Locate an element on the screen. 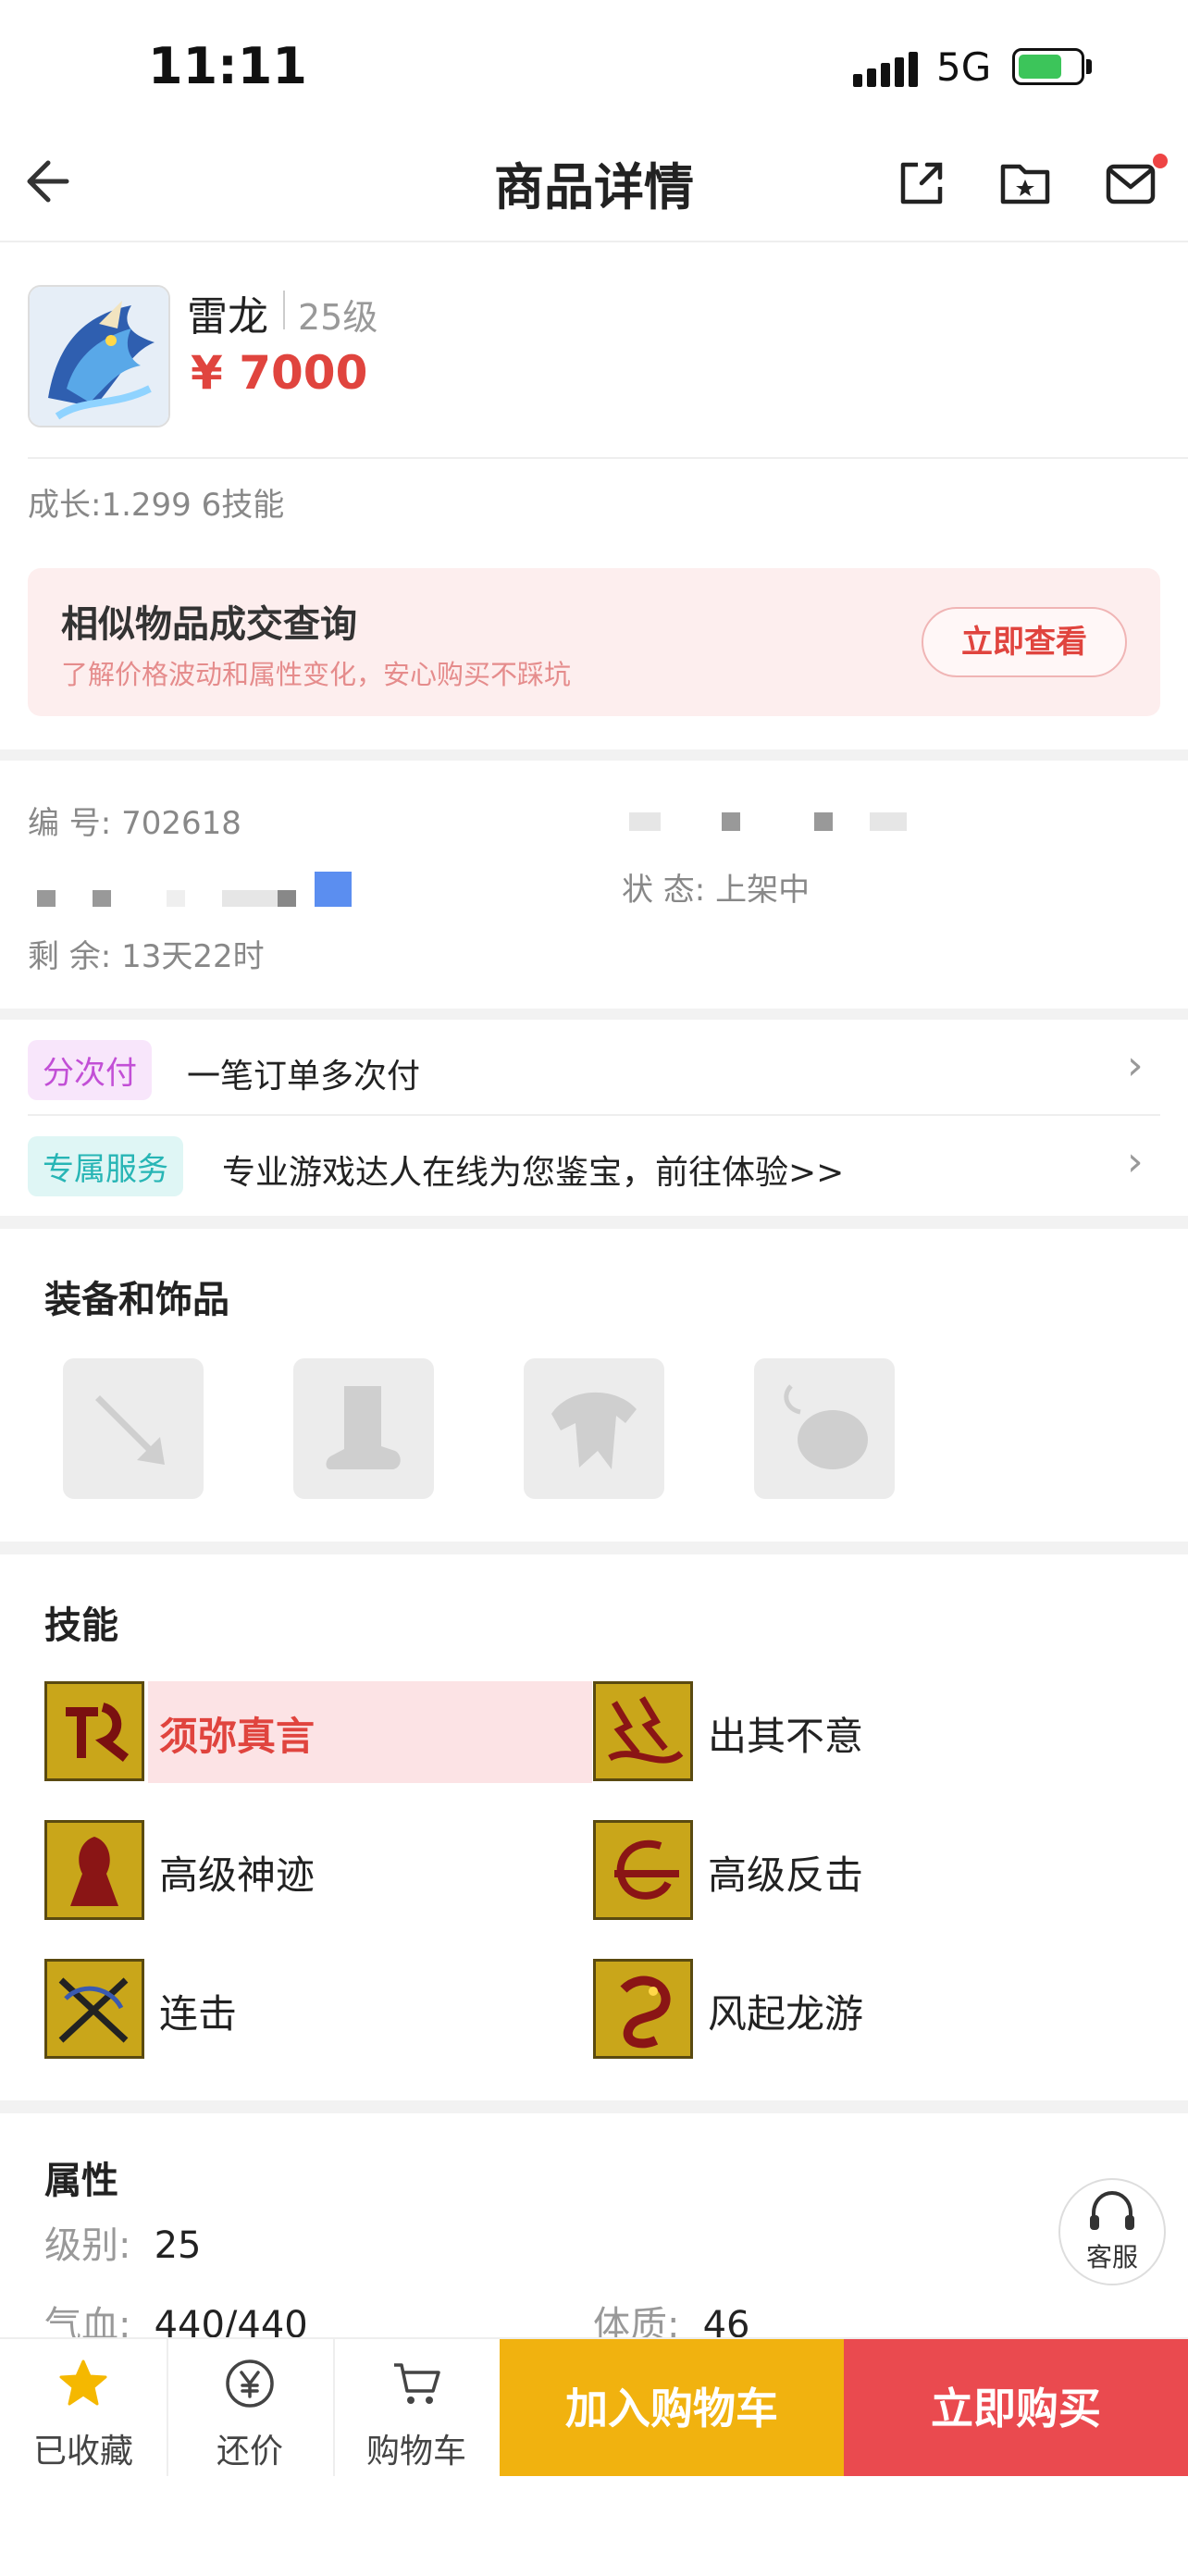  bargain-button: 还价 is located at coordinates (250, 2409).